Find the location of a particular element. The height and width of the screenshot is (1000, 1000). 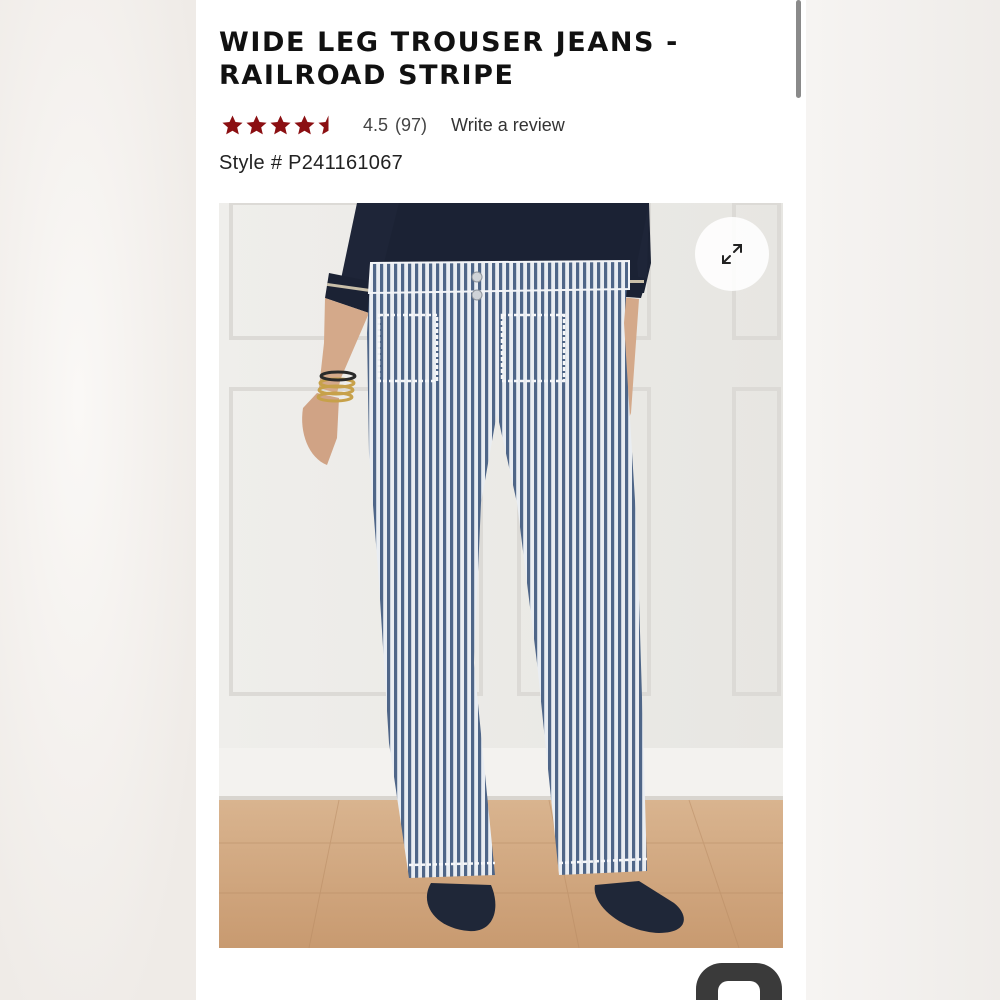

product-title: WIDE LEG TROUSER JEANS - RAILROAD STRIPE is located at coordinates (449, 59).